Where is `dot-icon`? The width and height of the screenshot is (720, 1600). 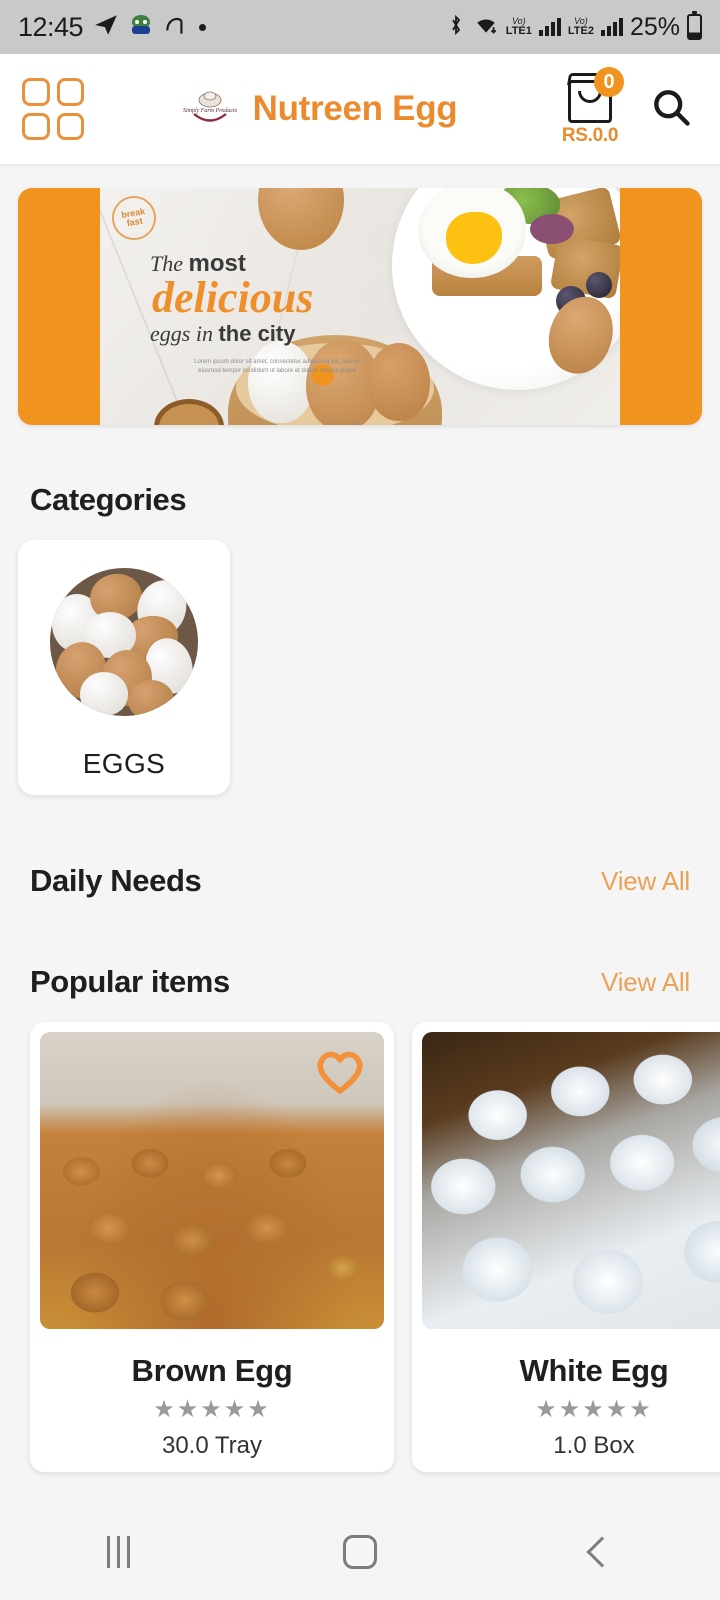 dot-icon is located at coordinates (203, 27).